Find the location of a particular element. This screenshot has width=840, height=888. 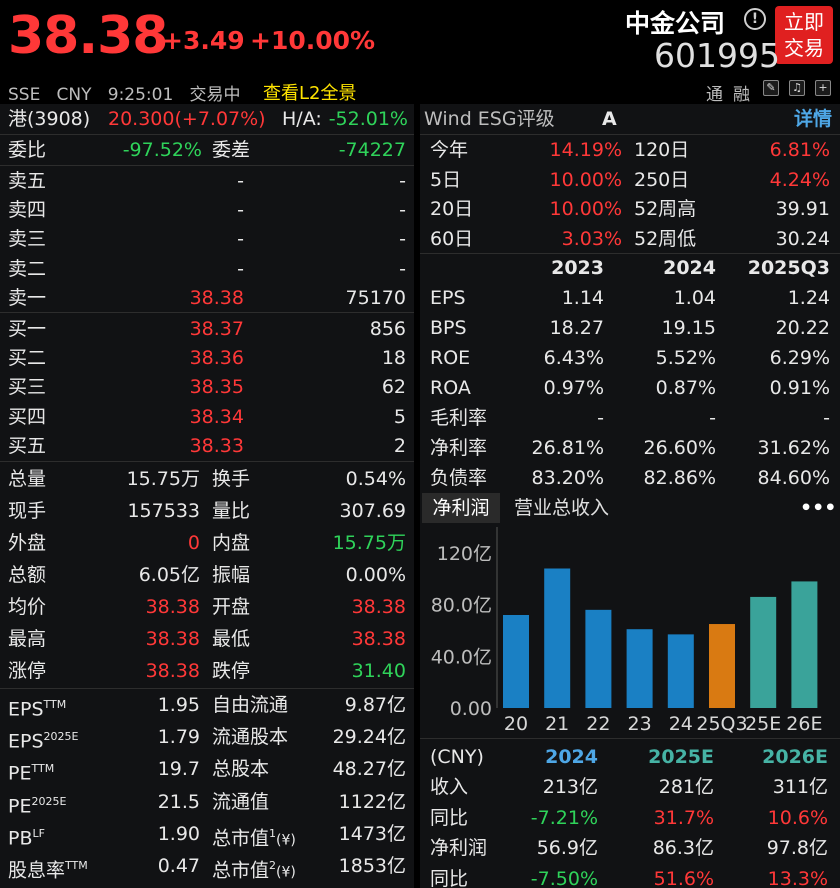

forecast-value: 13.3% is located at coordinates (797, 877).